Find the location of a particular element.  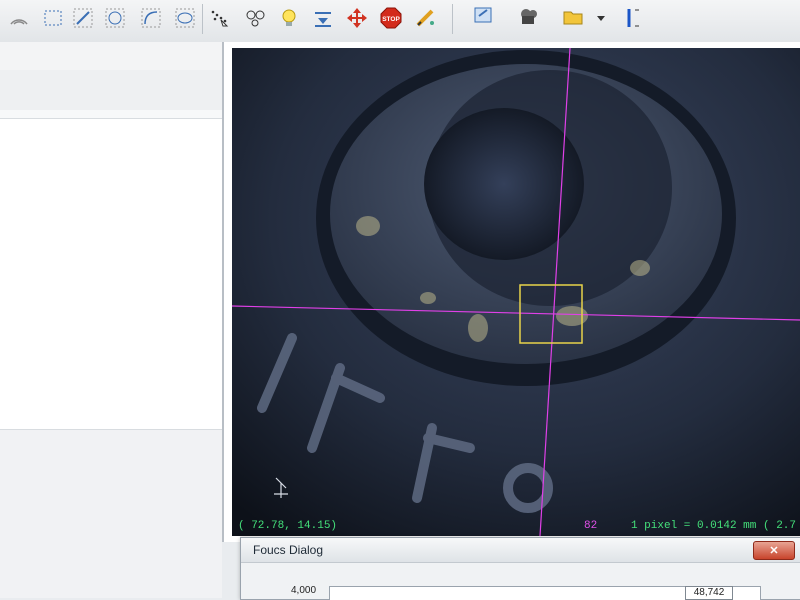

properties-toolbar is located at coordinates (111, 90).